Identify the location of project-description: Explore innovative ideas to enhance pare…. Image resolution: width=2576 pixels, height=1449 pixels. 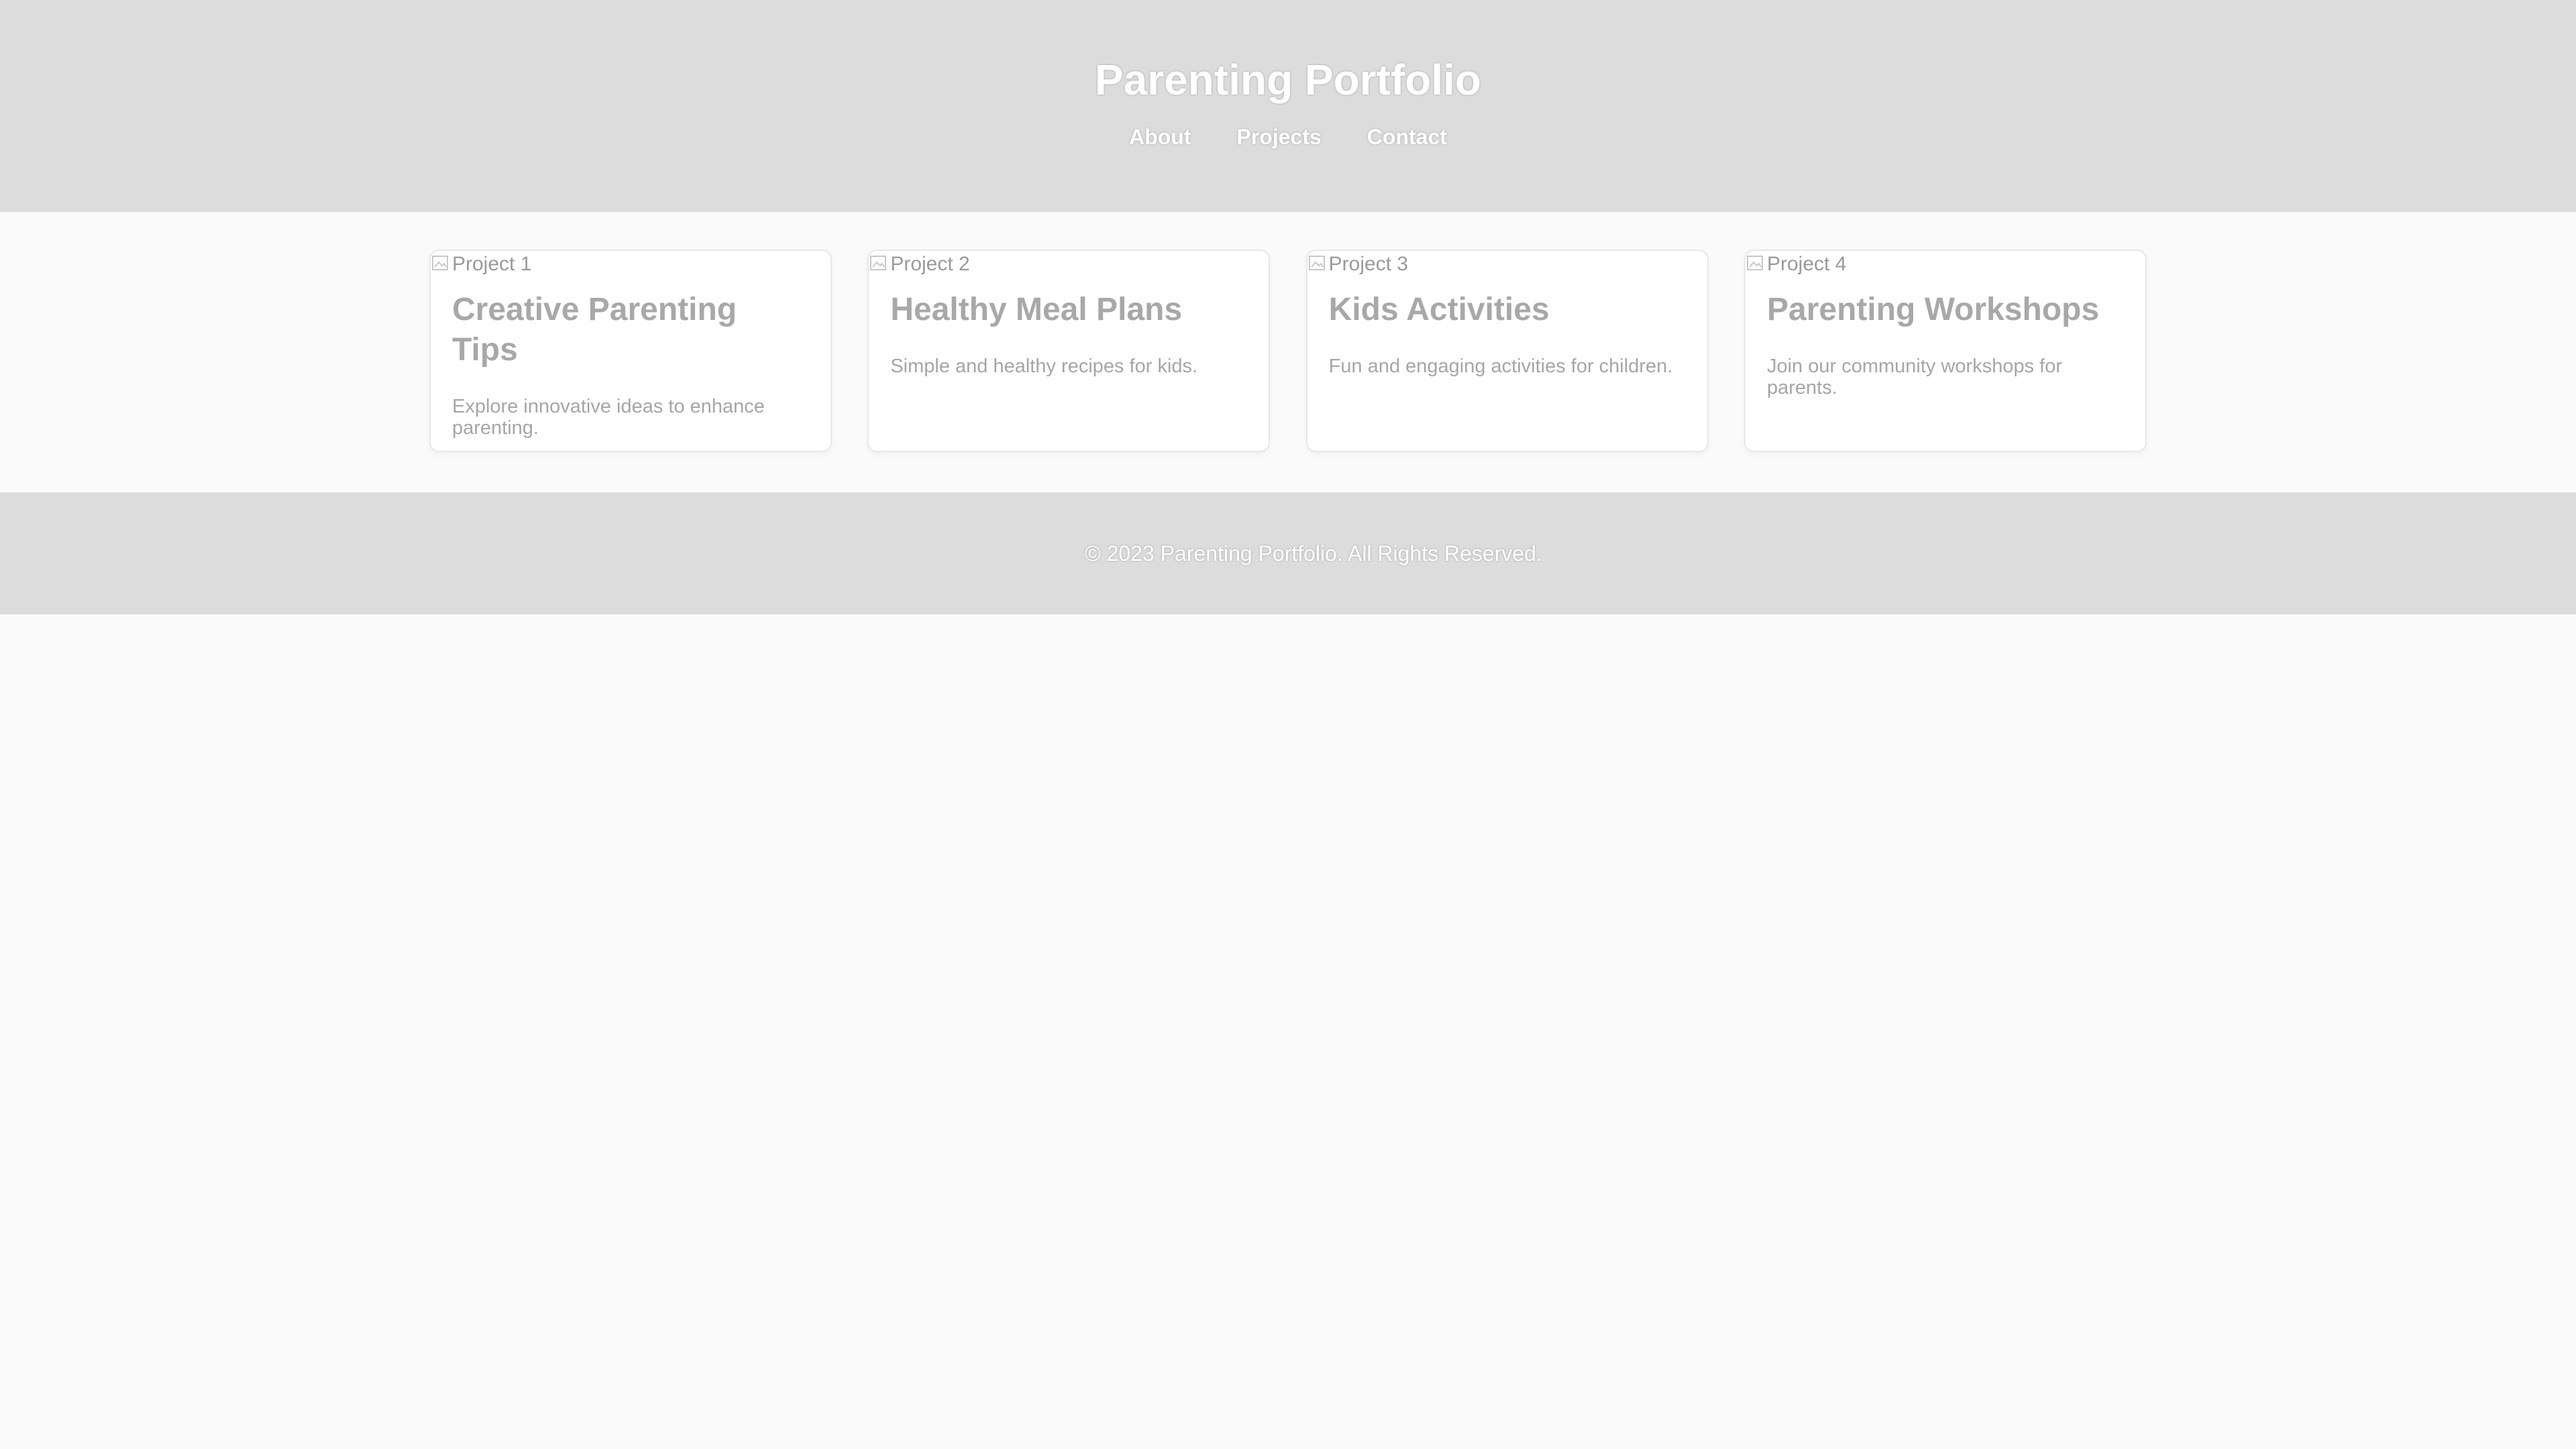
(608, 417).